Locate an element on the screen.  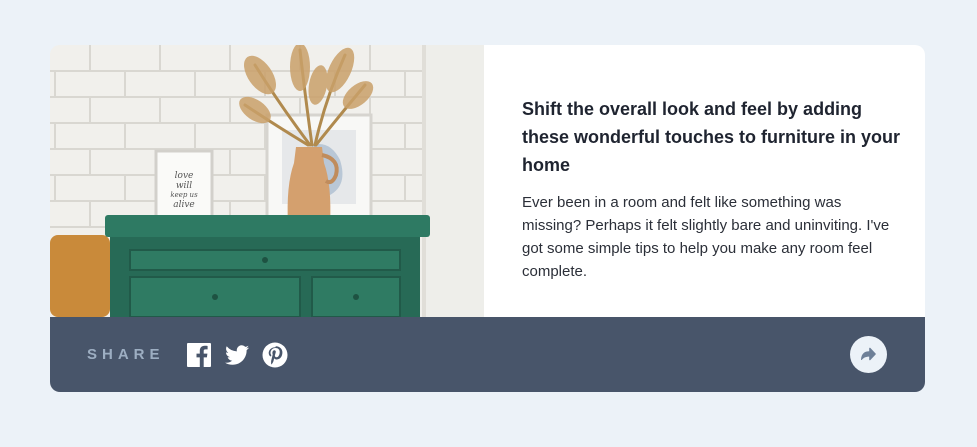
facebook-icon is located at coordinates (199, 355).